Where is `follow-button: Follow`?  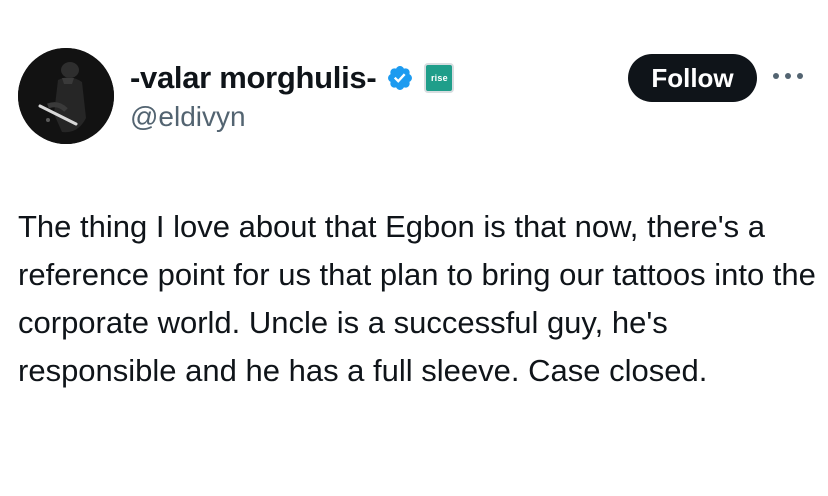
follow-button: Follow is located at coordinates (692, 78).